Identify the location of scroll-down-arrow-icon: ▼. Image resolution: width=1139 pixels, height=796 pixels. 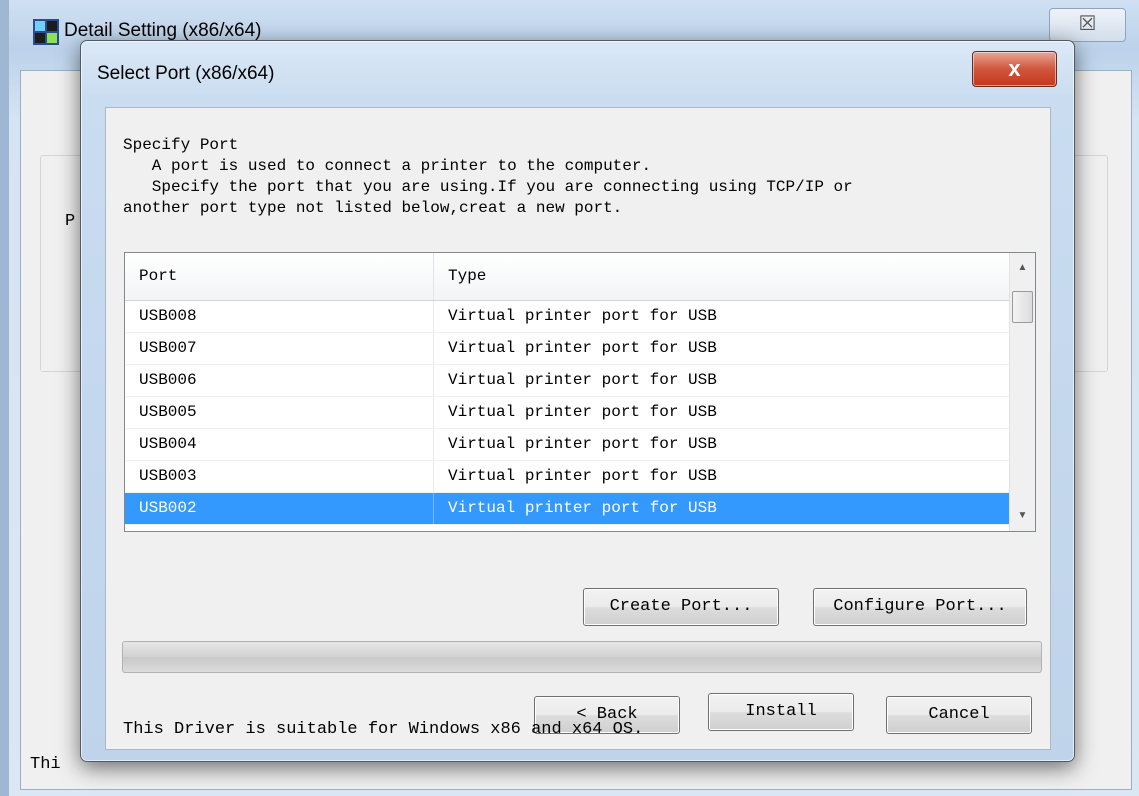
(1022, 516).